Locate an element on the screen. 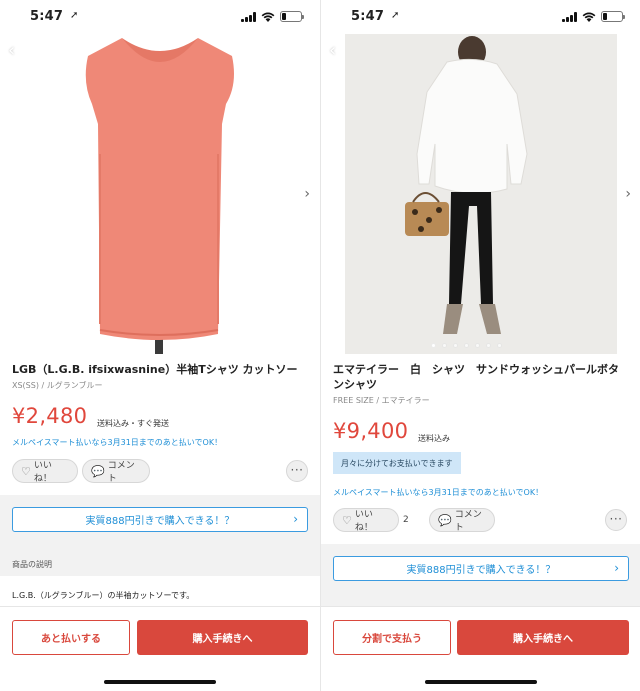 This screenshot has width=640, height=691. shipping-note: 送料込み・すぐ発送 is located at coordinates (133, 423).